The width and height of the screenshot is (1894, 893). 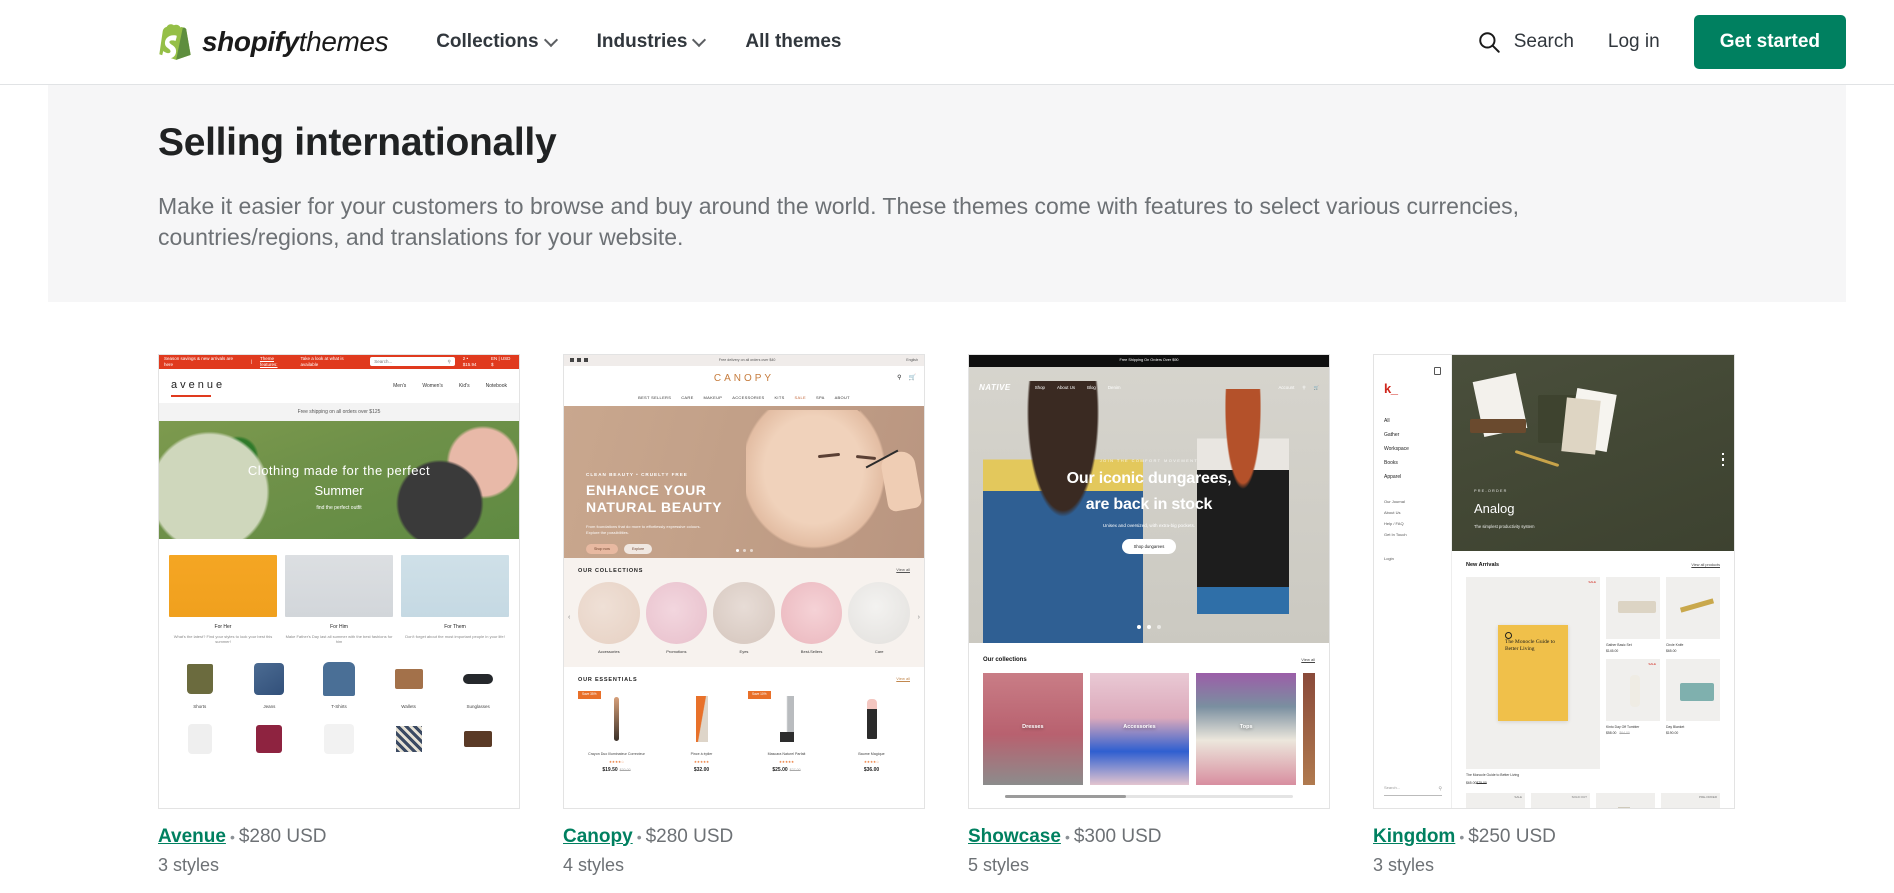 What do you see at coordinates (701, 719) in the screenshot?
I see `canopy-product-image` at bounding box center [701, 719].